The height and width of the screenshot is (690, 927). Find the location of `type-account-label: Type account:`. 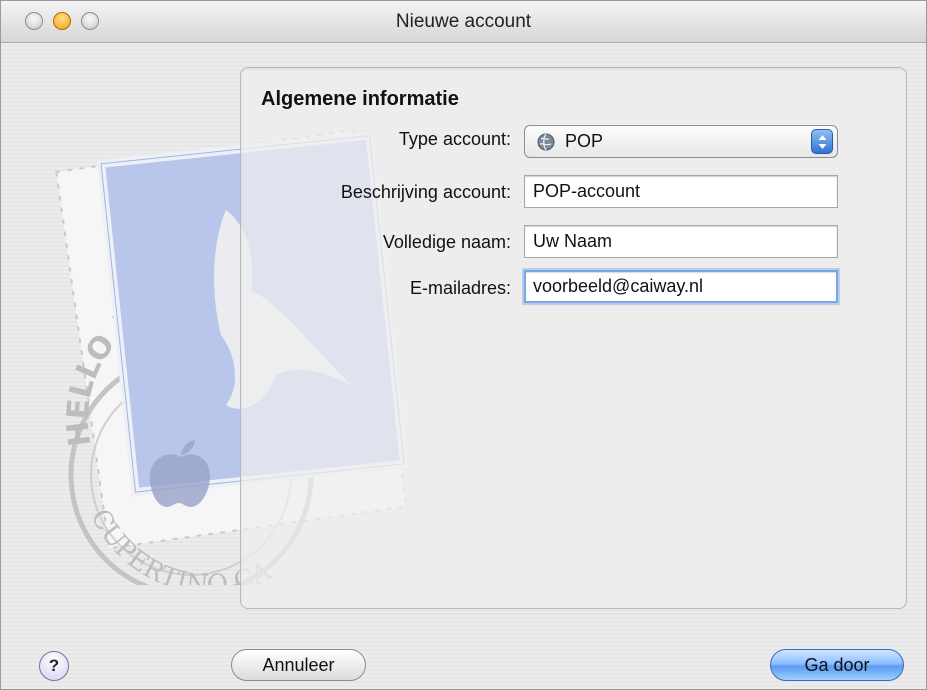

type-account-label: Type account: is located at coordinates (454, 139).